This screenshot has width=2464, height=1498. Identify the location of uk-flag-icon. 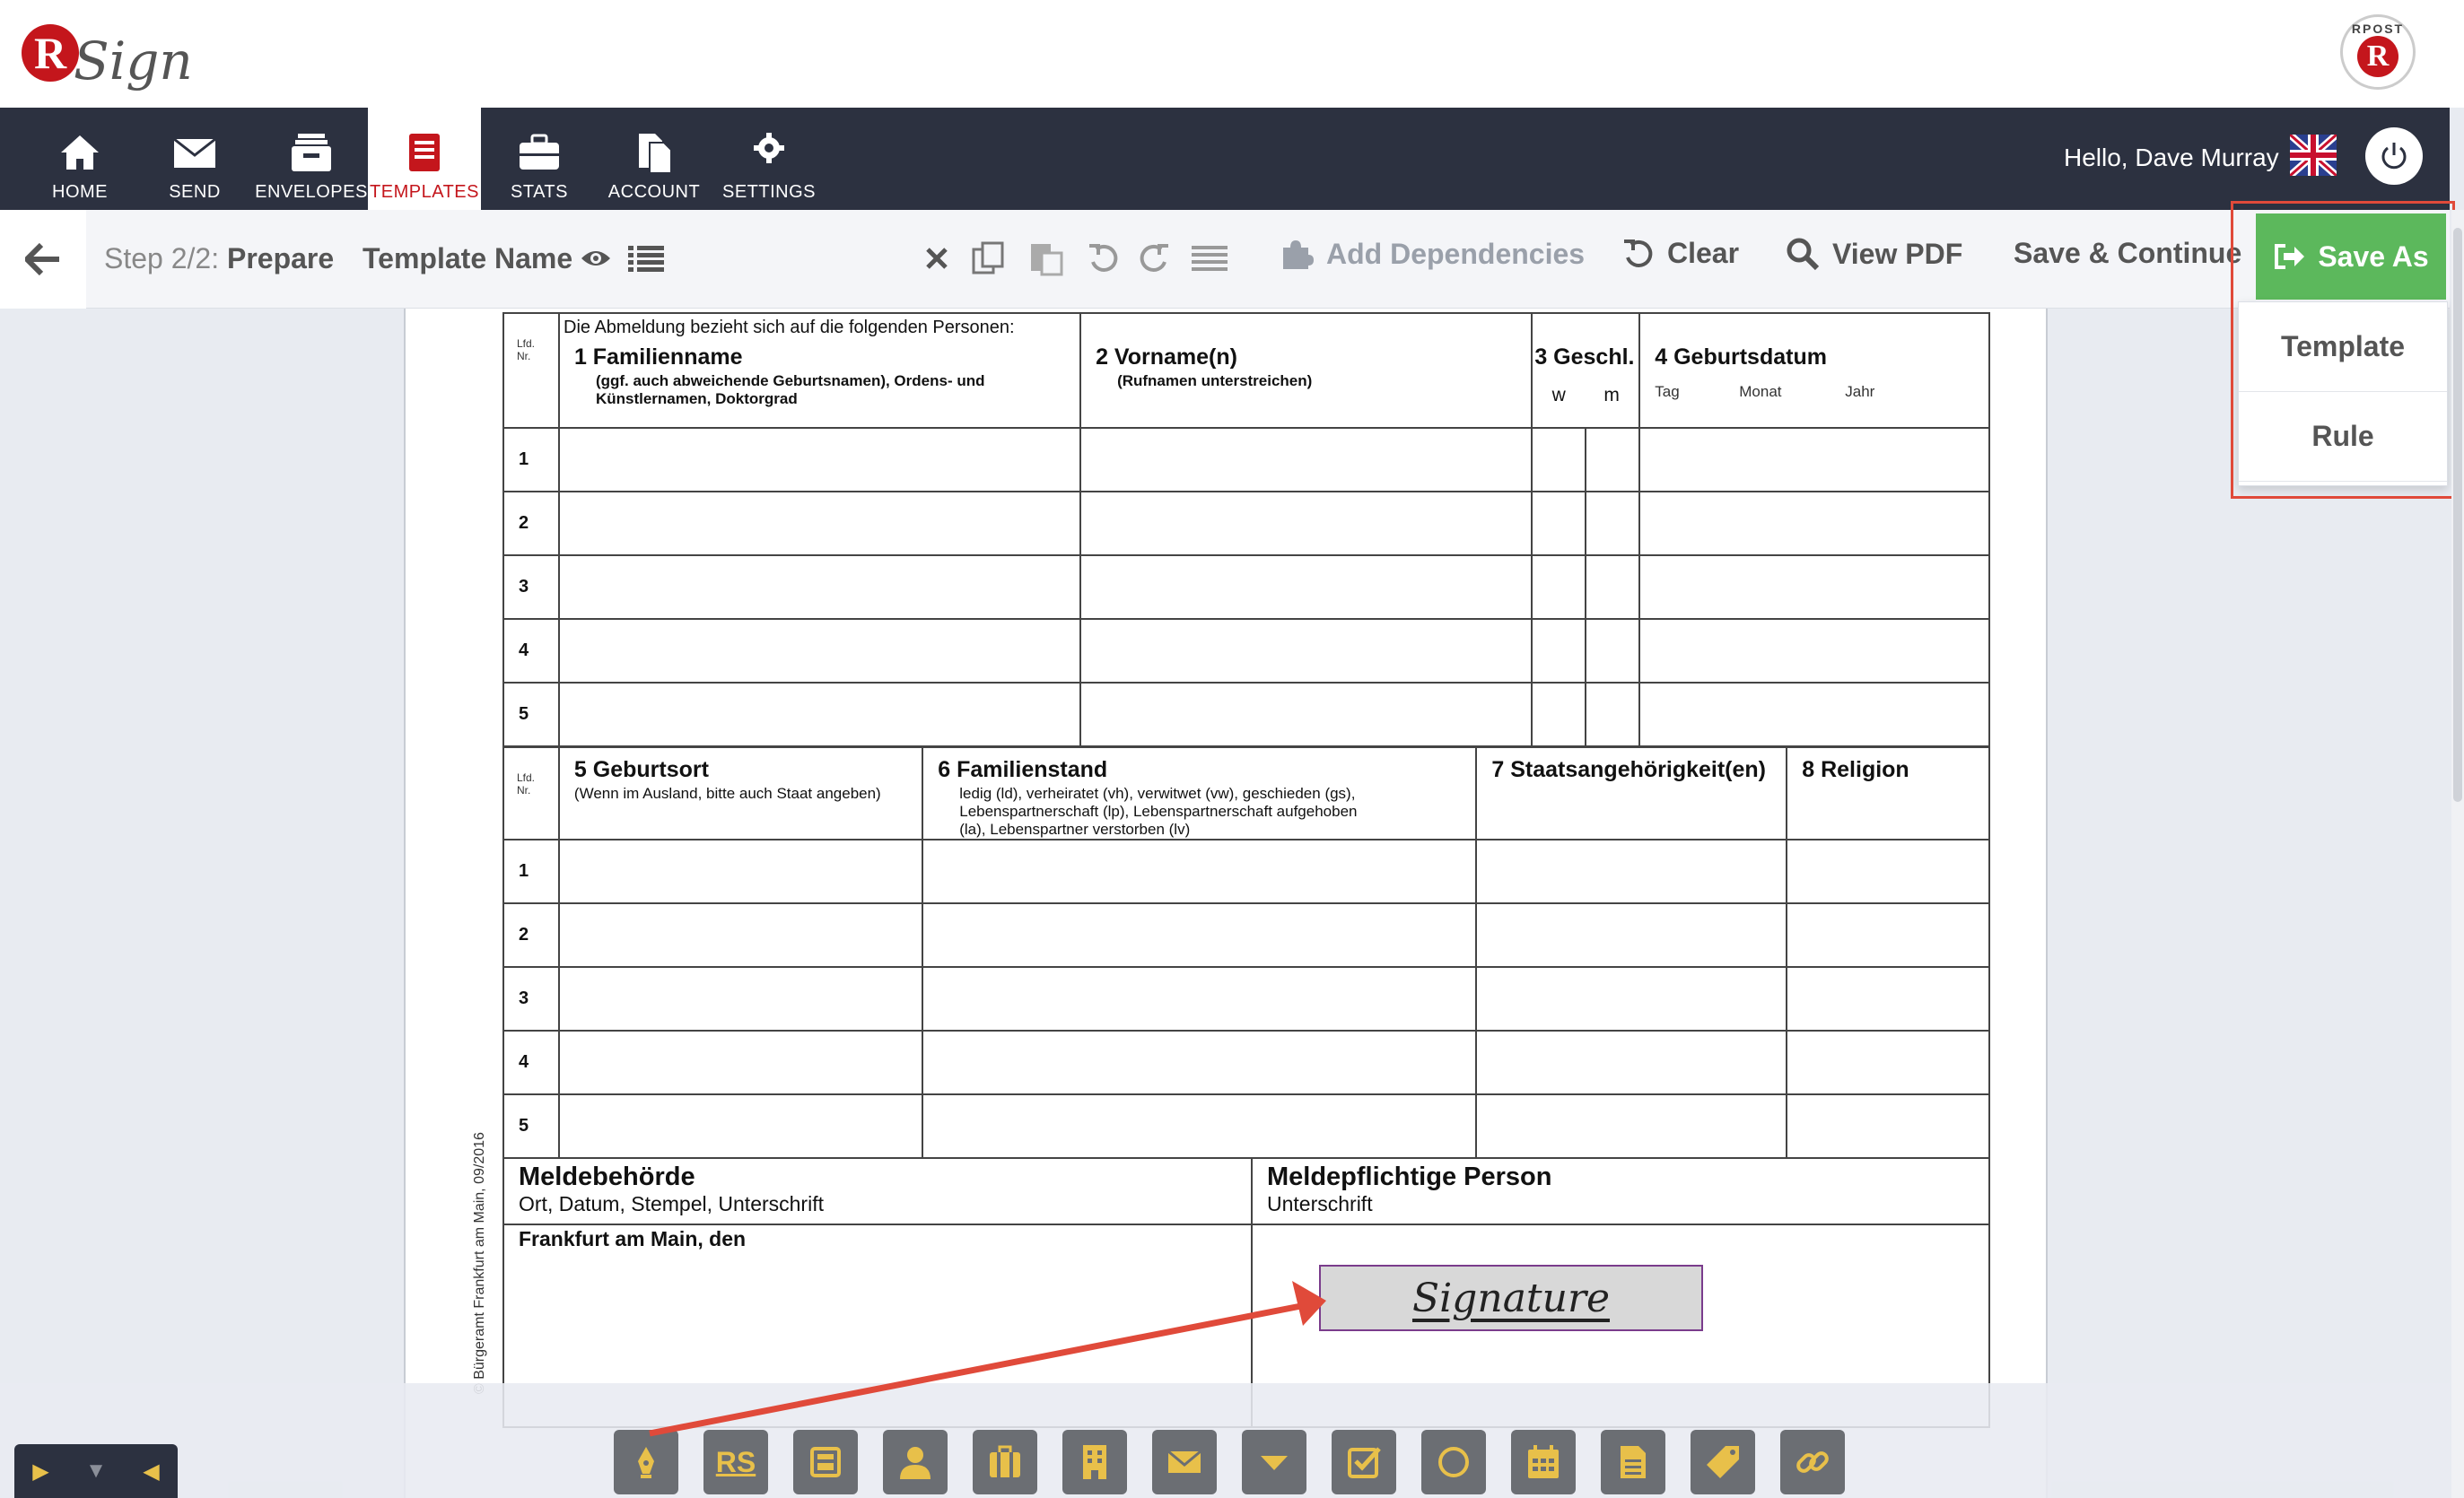
(2313, 156).